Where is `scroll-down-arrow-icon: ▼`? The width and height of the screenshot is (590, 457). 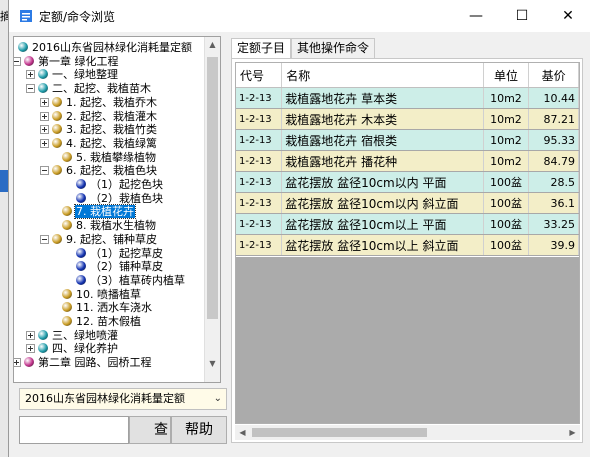 scroll-down-arrow-icon: ▼ is located at coordinates (212, 364).